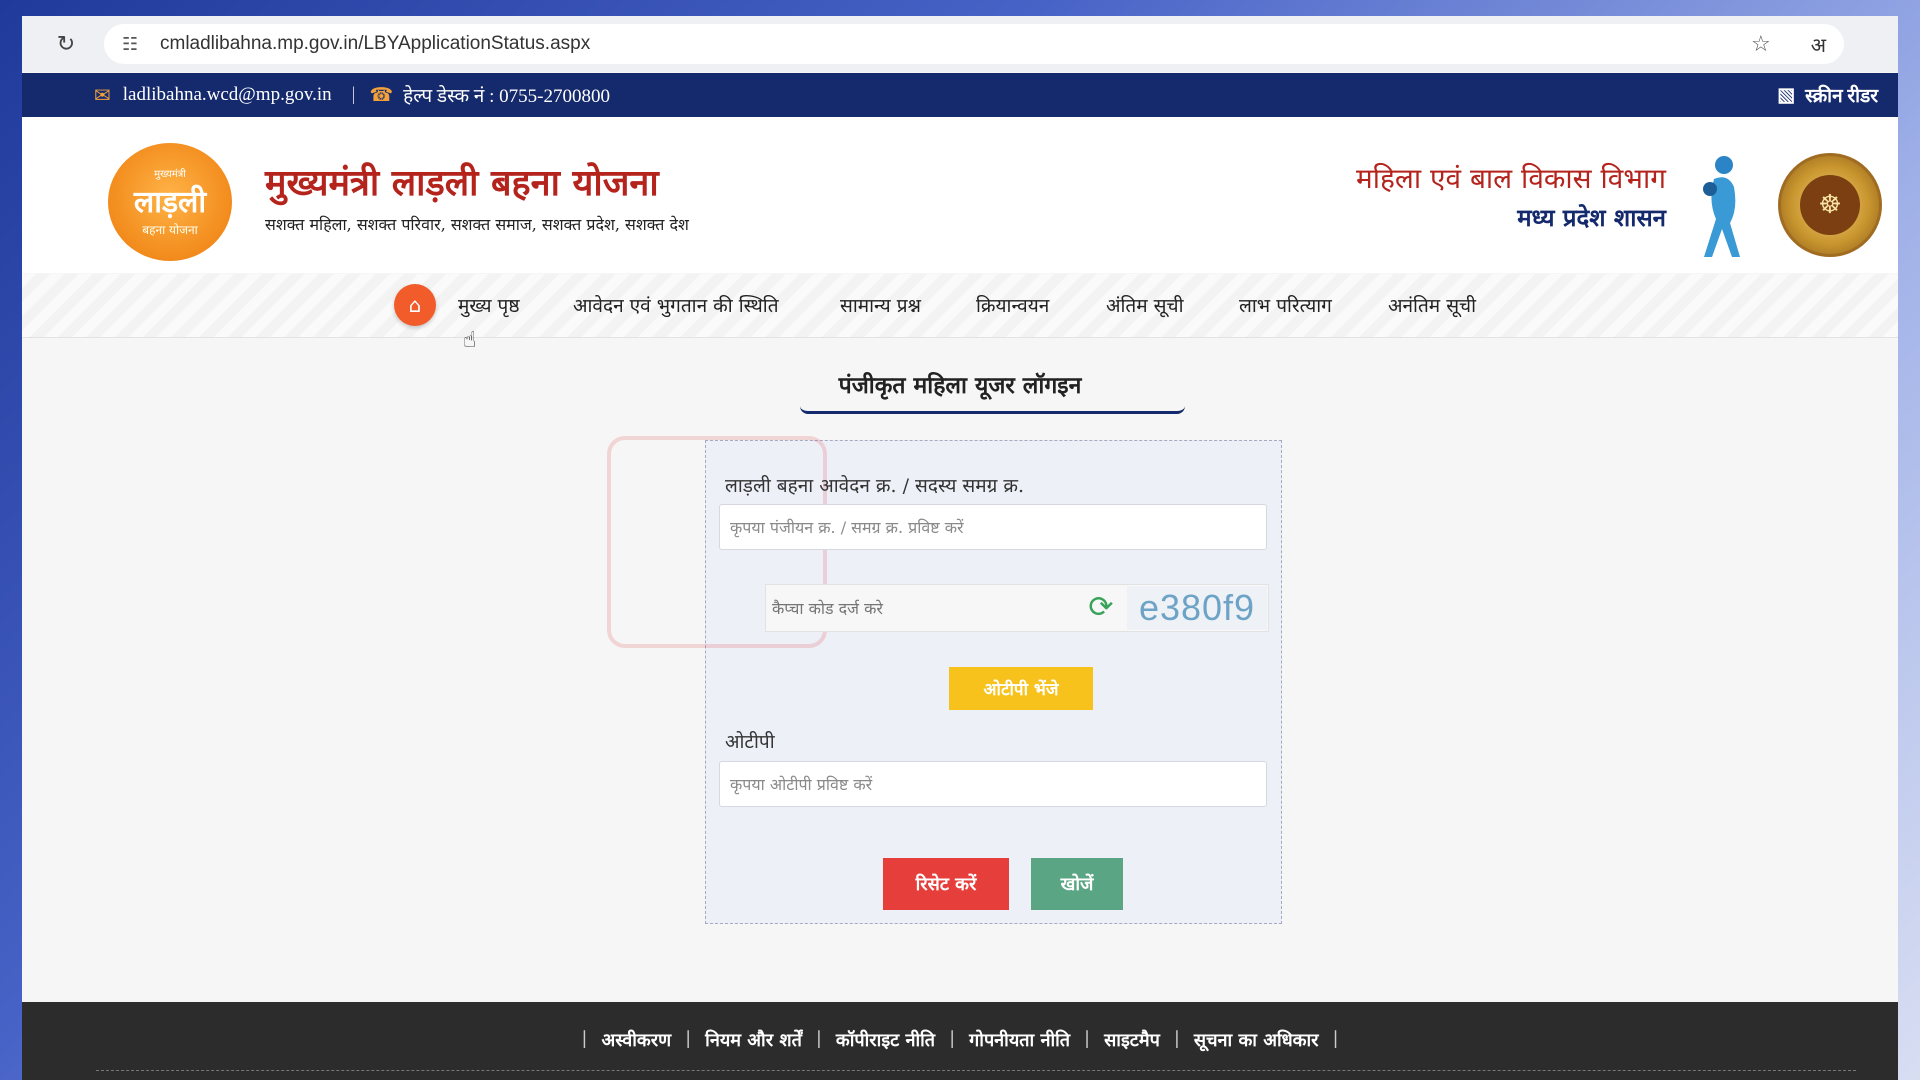 The width and height of the screenshot is (1920, 1080). I want to click on reset-button: रिसेट करें, so click(946, 884).